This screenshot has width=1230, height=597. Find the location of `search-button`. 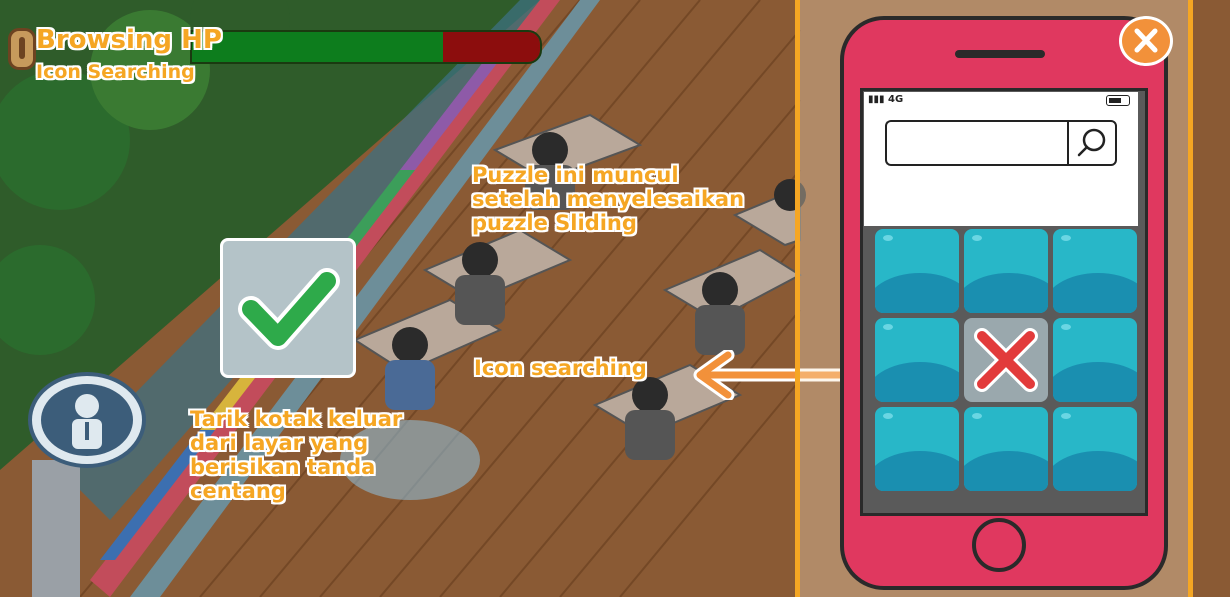

search-button is located at coordinates (1092, 143).